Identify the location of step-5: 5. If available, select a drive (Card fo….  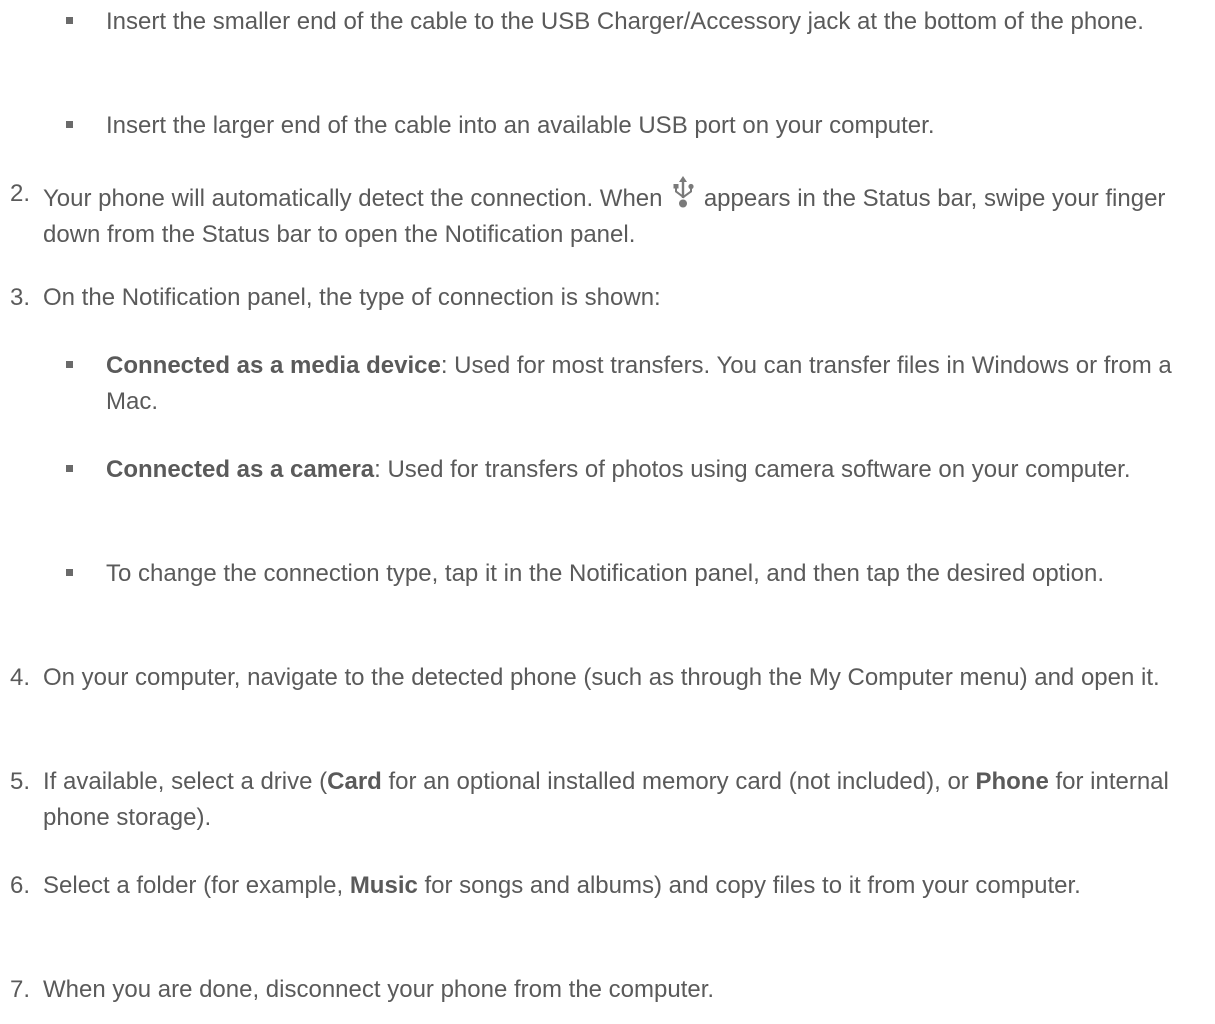
(610, 800).